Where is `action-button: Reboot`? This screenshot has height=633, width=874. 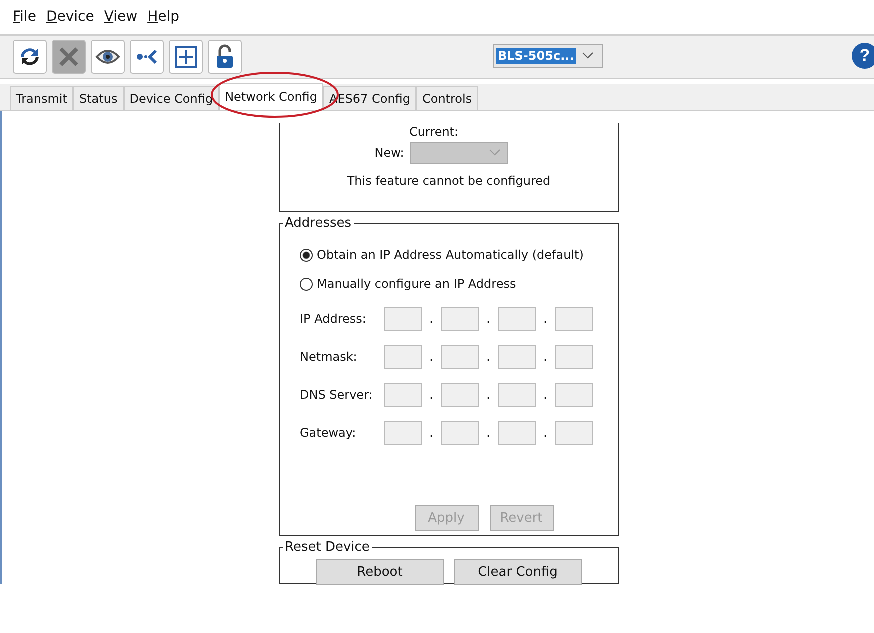 action-button: Reboot is located at coordinates (380, 572).